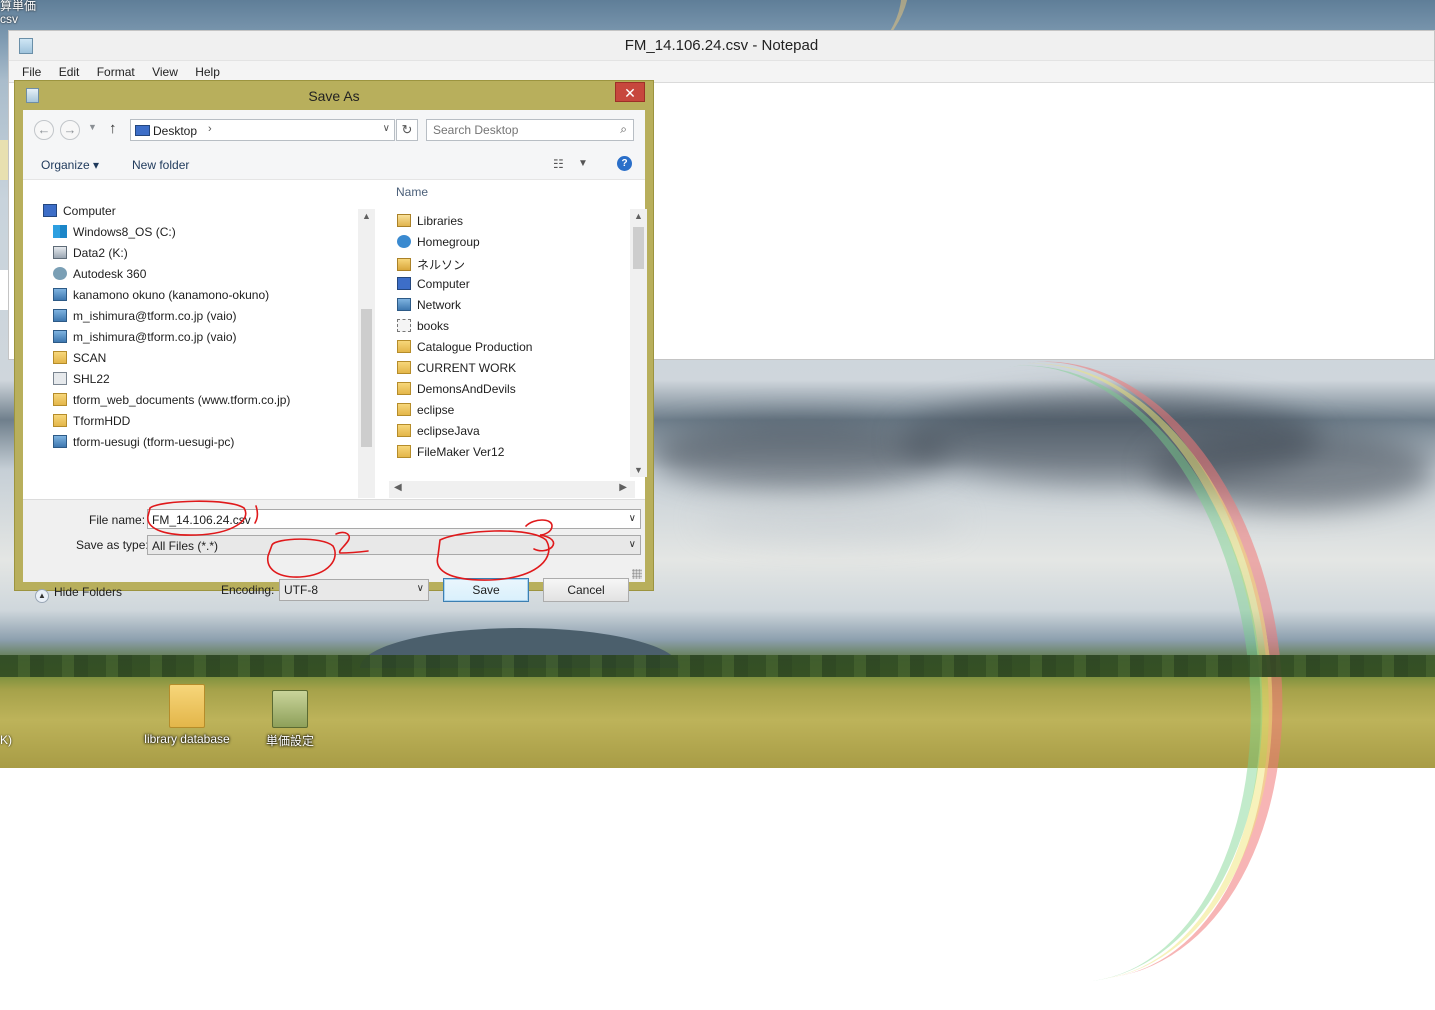 The image size is (1435, 1010). Describe the element at coordinates (438, 434) in the screenshot. I see `list-item: eclipseJava` at that location.